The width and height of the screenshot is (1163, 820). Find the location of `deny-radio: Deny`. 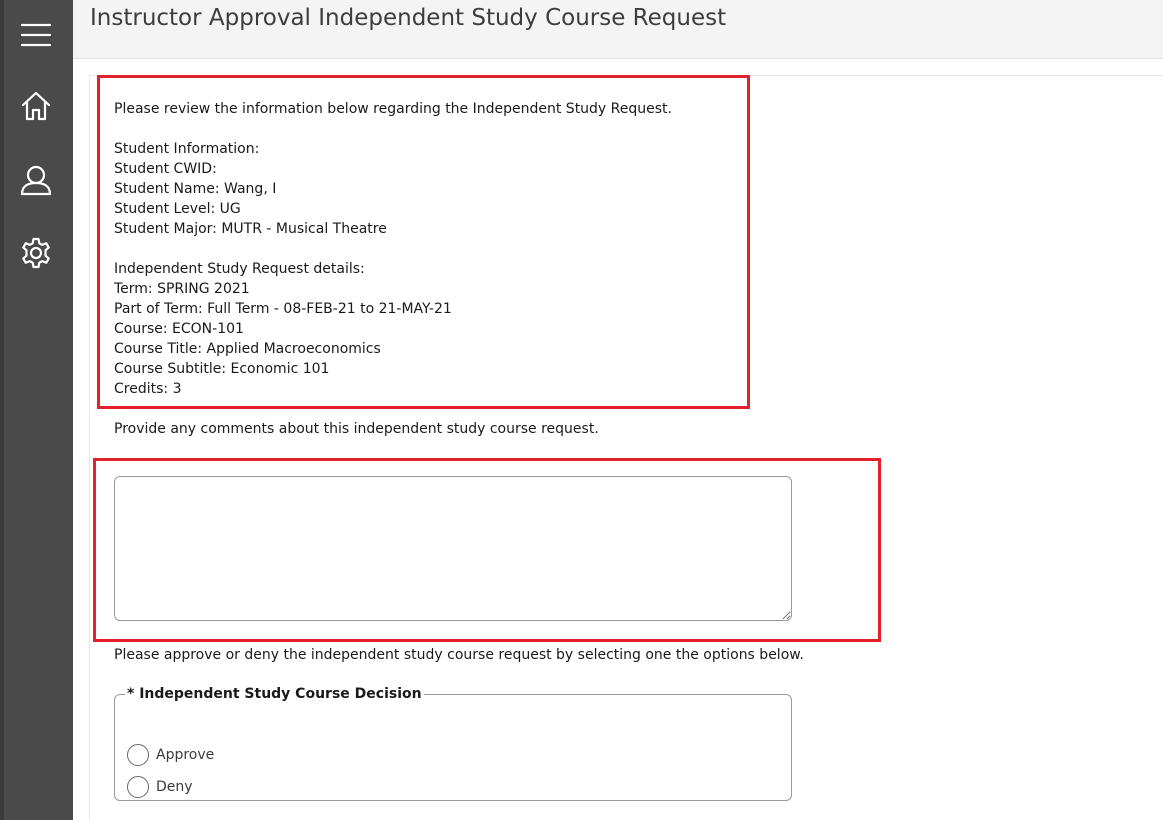

deny-radio: Deny is located at coordinates (160, 787).